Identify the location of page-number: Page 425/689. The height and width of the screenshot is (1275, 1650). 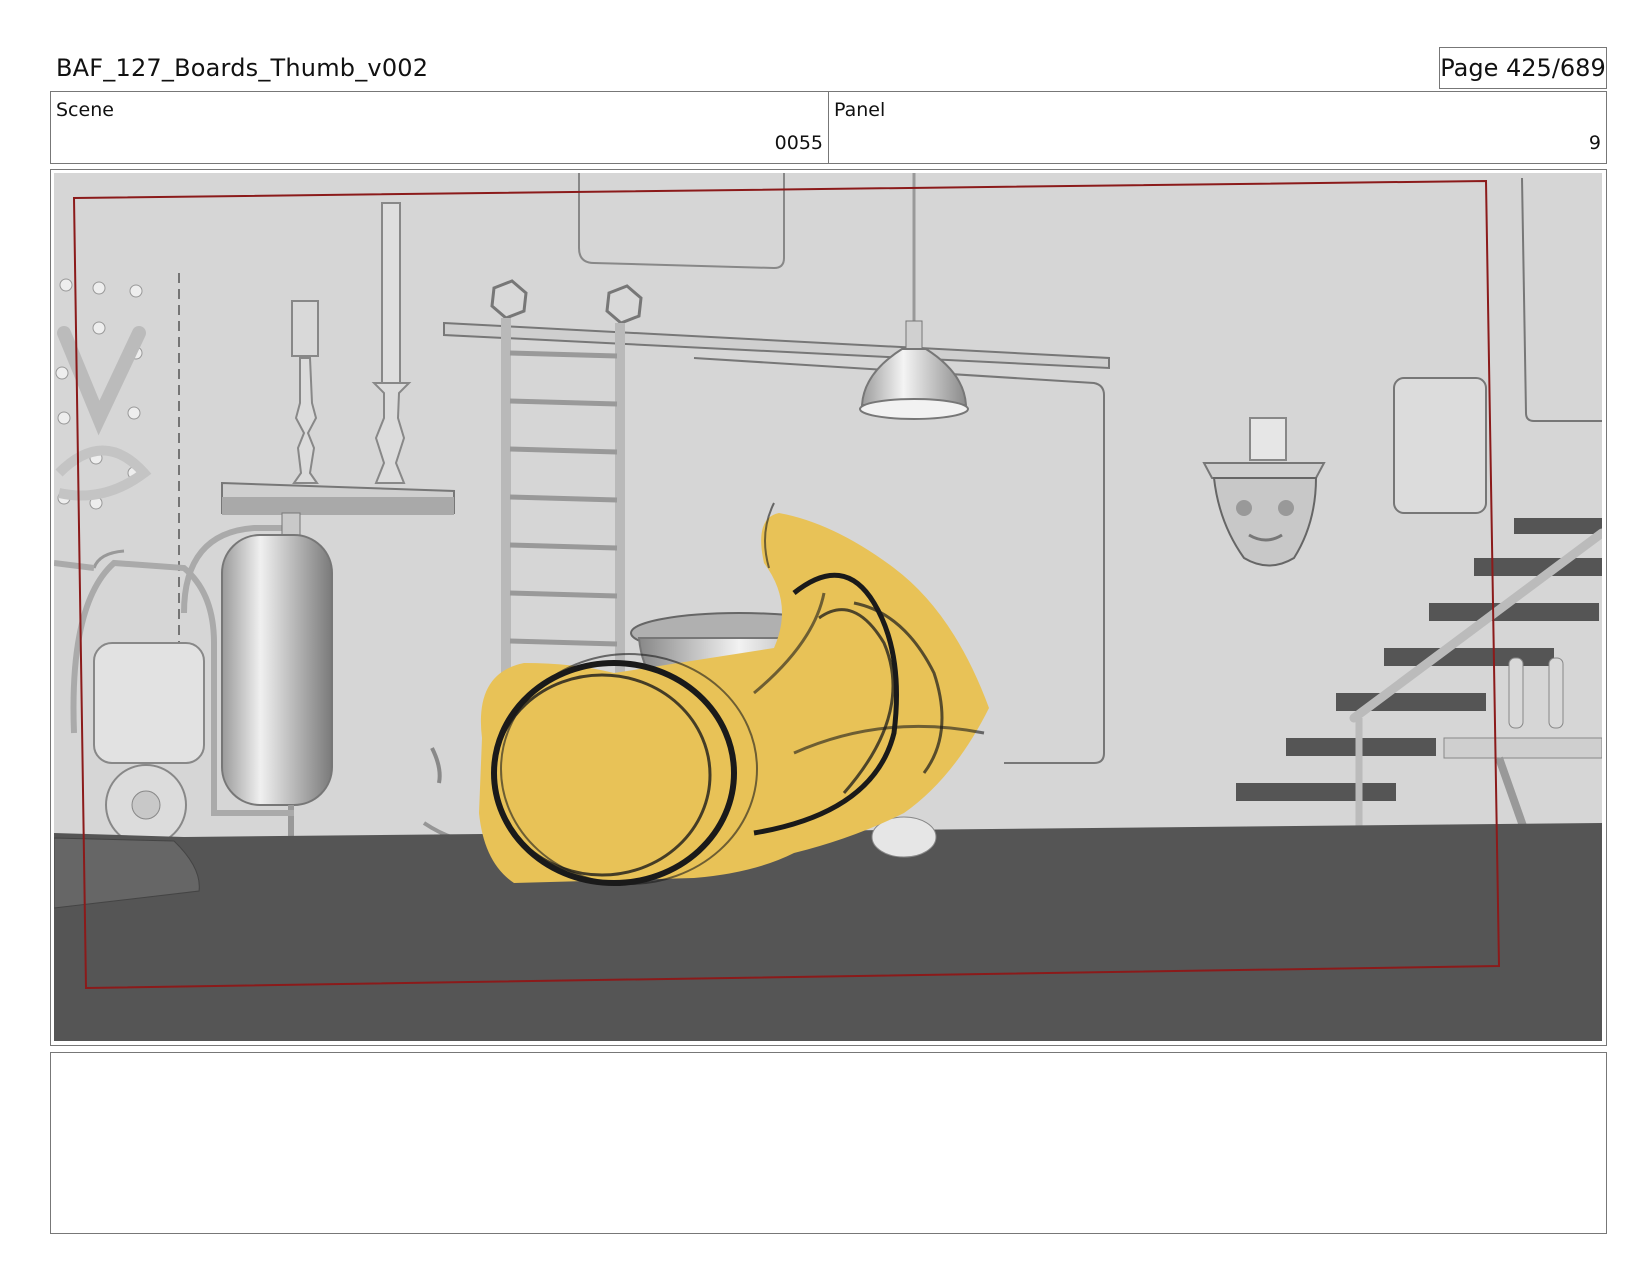
(1523, 68).